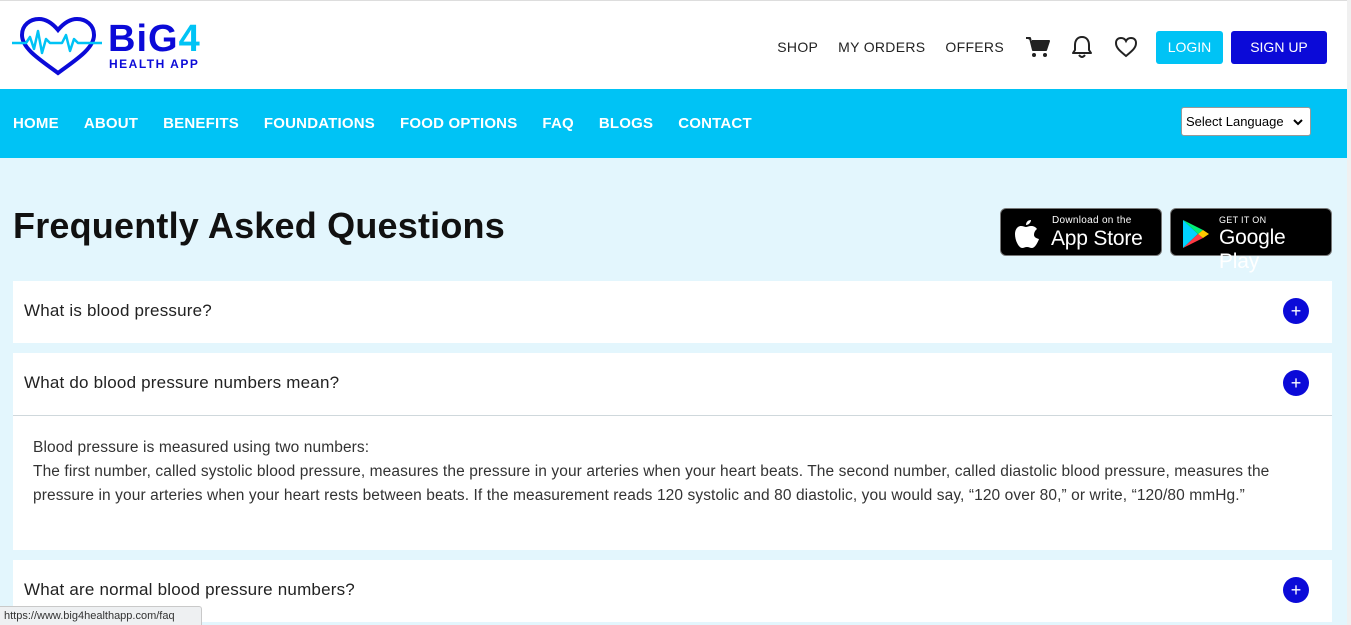  What do you see at coordinates (881, 47) in the screenshot?
I see `my-orders-link: MY ORDERS` at bounding box center [881, 47].